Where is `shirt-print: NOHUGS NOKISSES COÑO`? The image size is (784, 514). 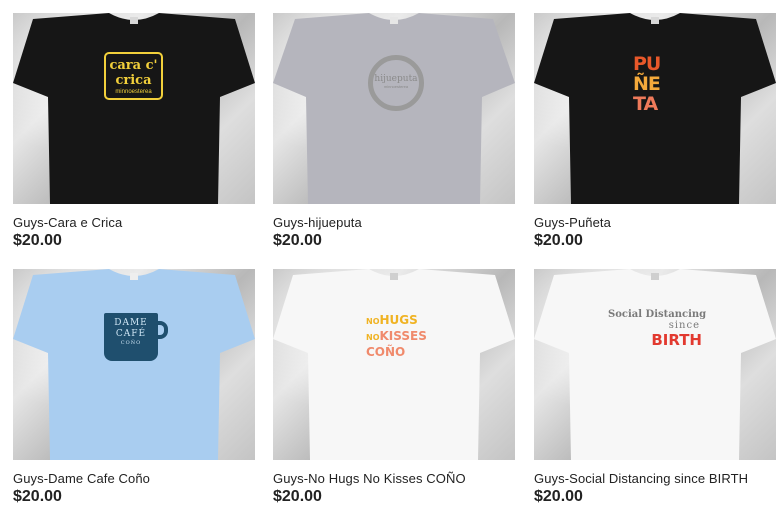 shirt-print: NOHUGS NOKISSES COÑO is located at coordinates (396, 336).